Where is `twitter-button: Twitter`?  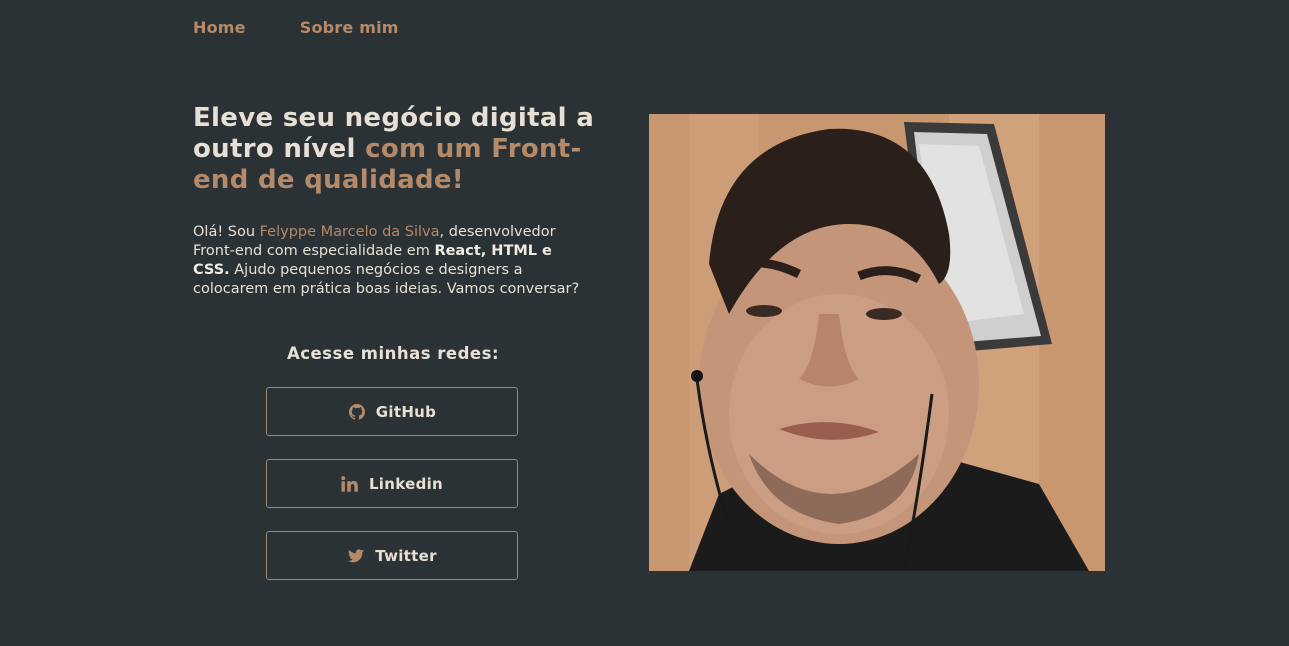
twitter-button: Twitter is located at coordinates (392, 555).